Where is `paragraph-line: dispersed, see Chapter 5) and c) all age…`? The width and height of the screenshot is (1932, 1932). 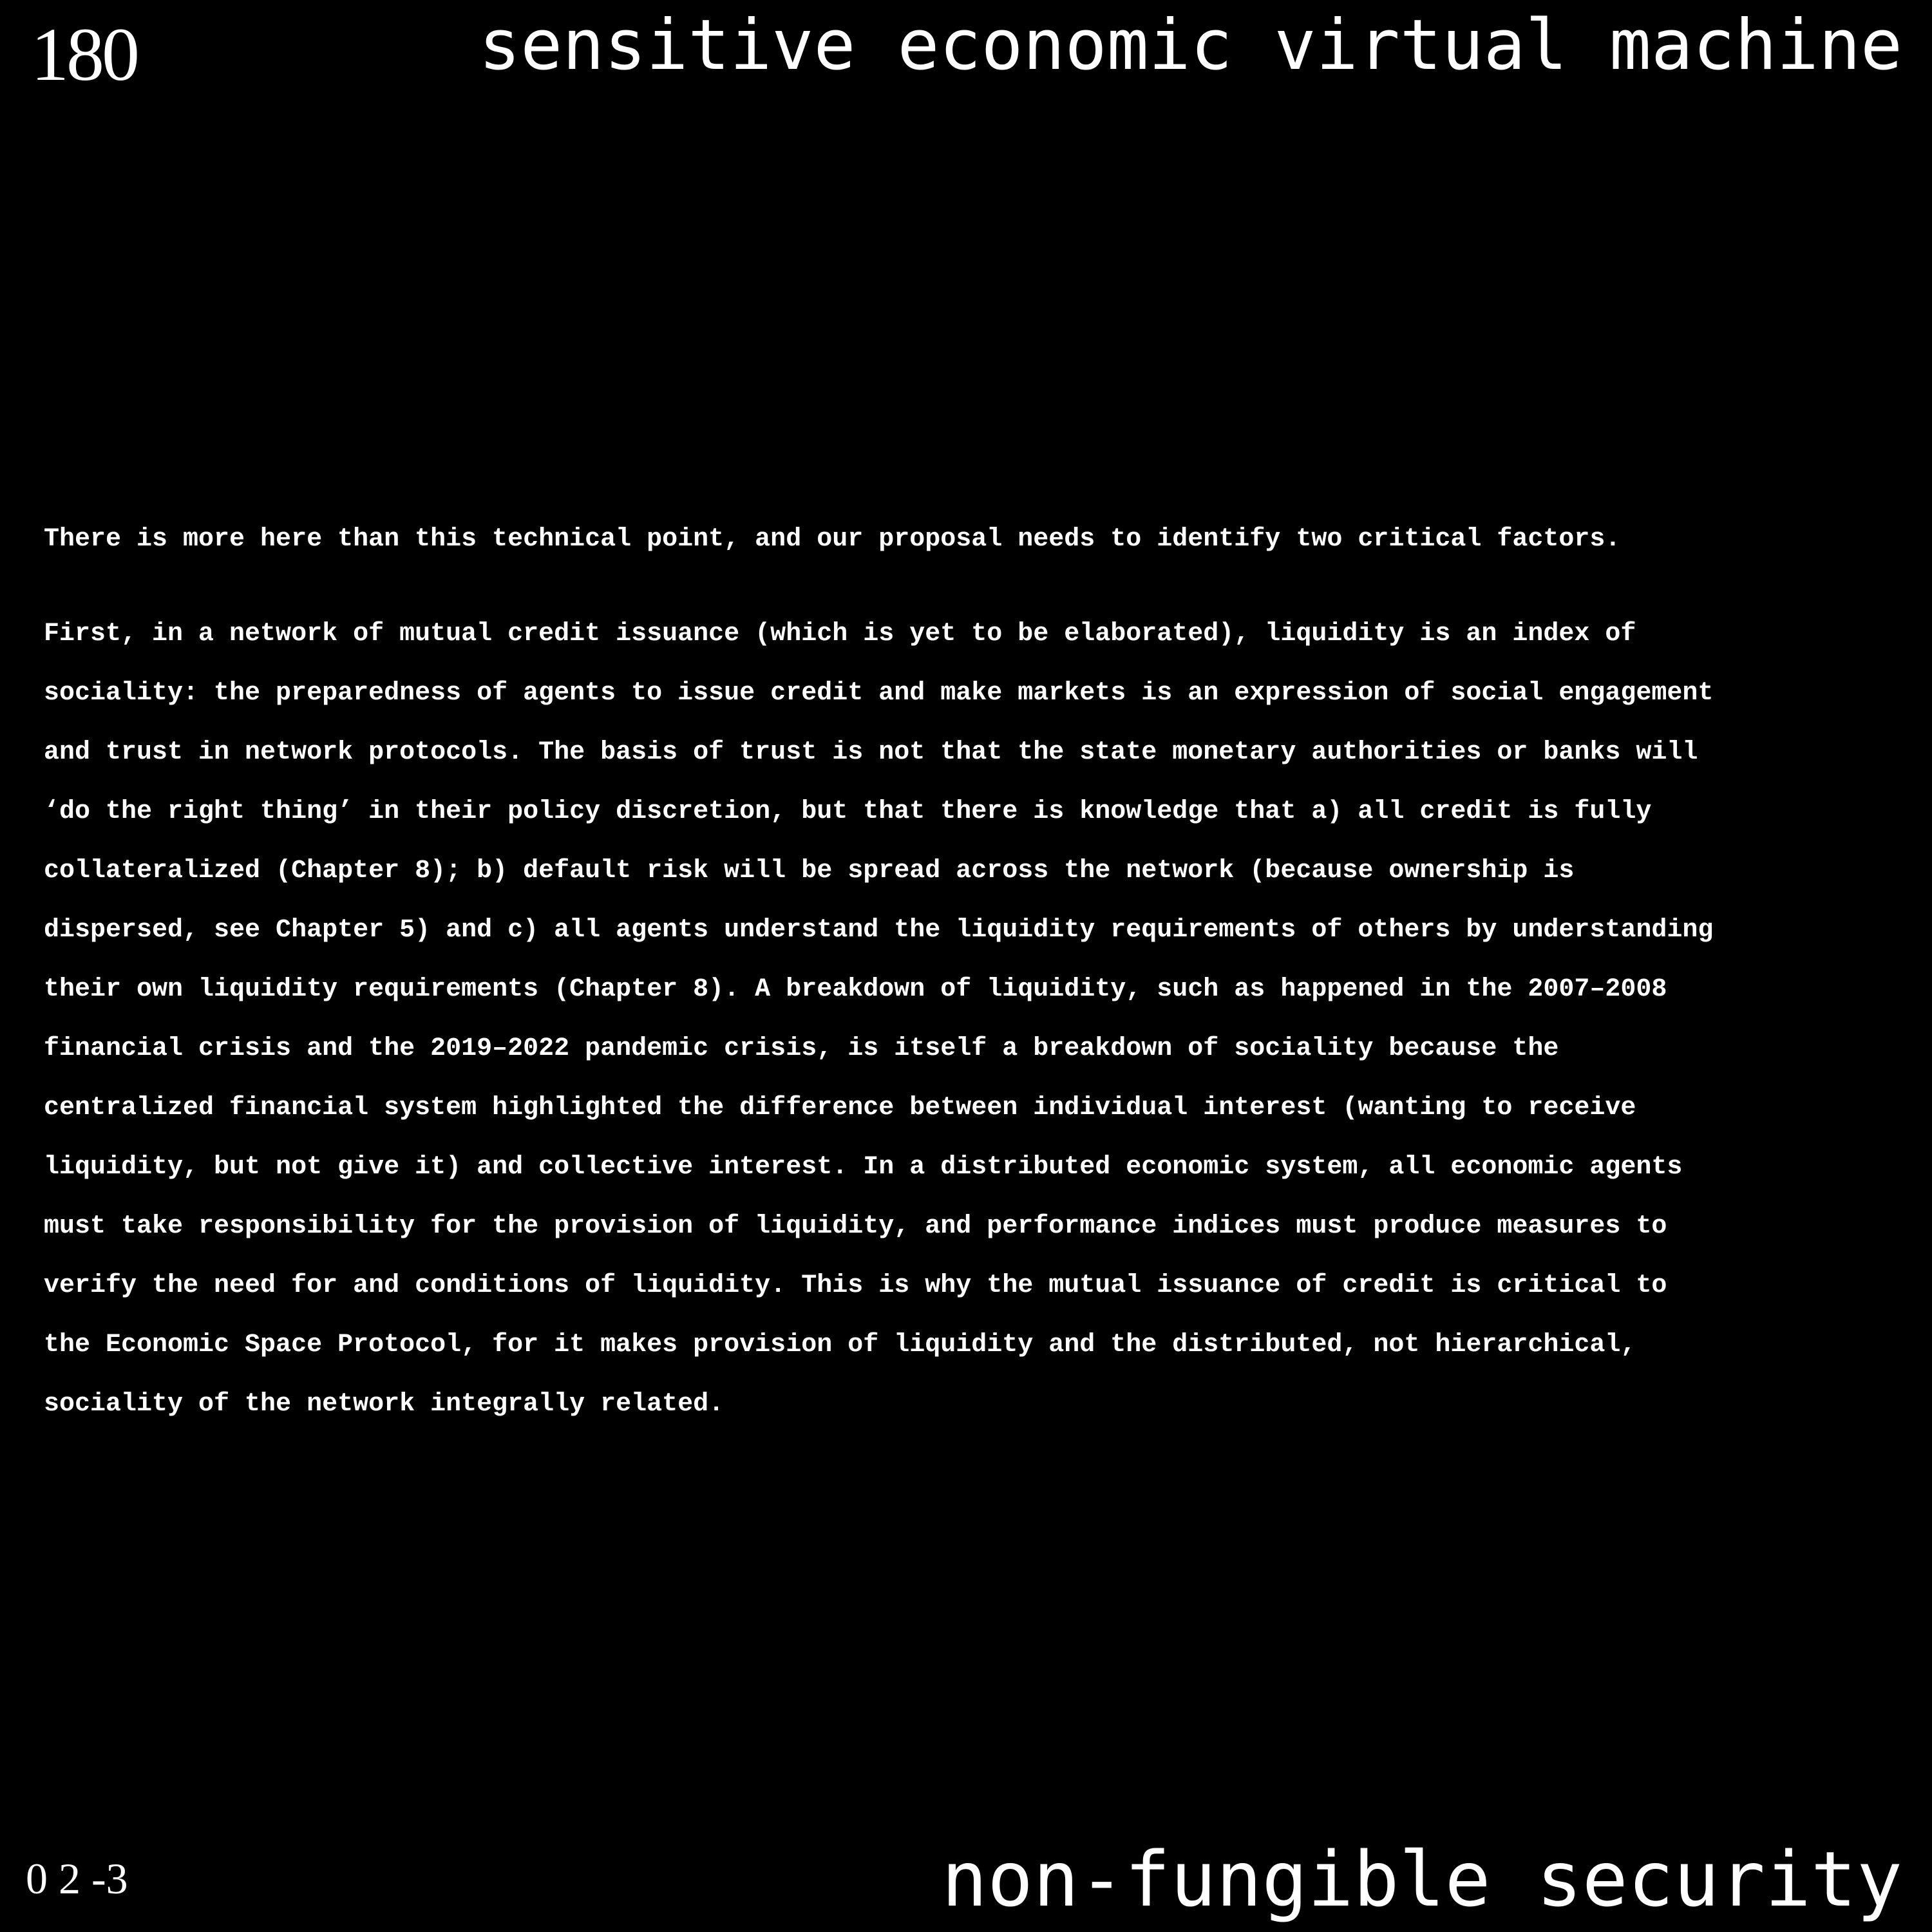
paragraph-line: dispersed, see Chapter 5) and c) all age… is located at coordinates (879, 931).